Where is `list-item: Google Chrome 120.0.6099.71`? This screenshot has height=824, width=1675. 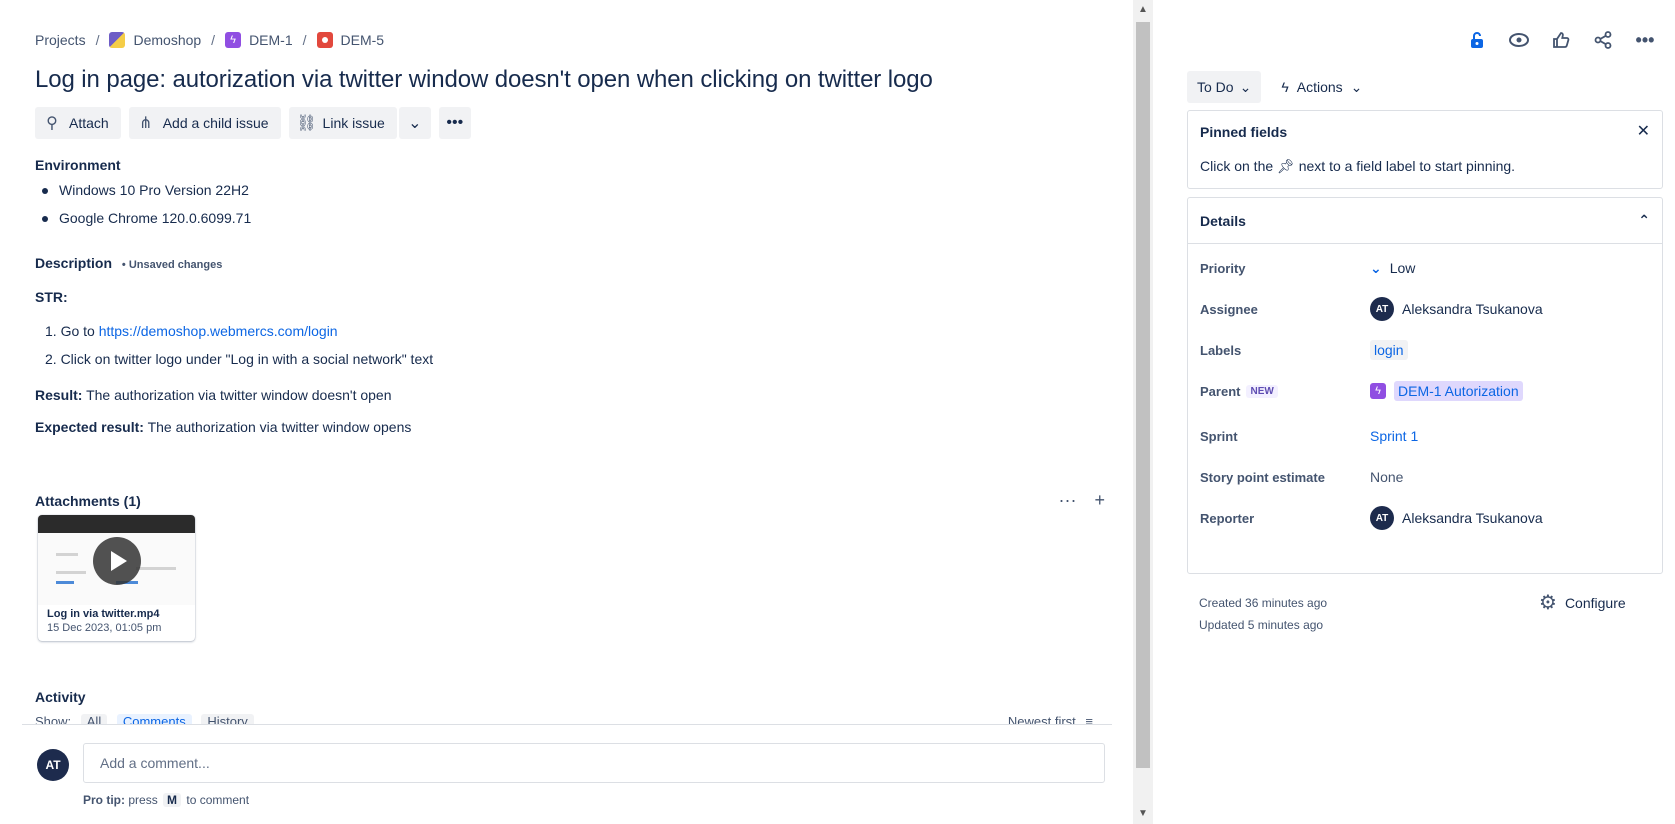
list-item: Google Chrome 120.0.6099.71 is located at coordinates (146, 220).